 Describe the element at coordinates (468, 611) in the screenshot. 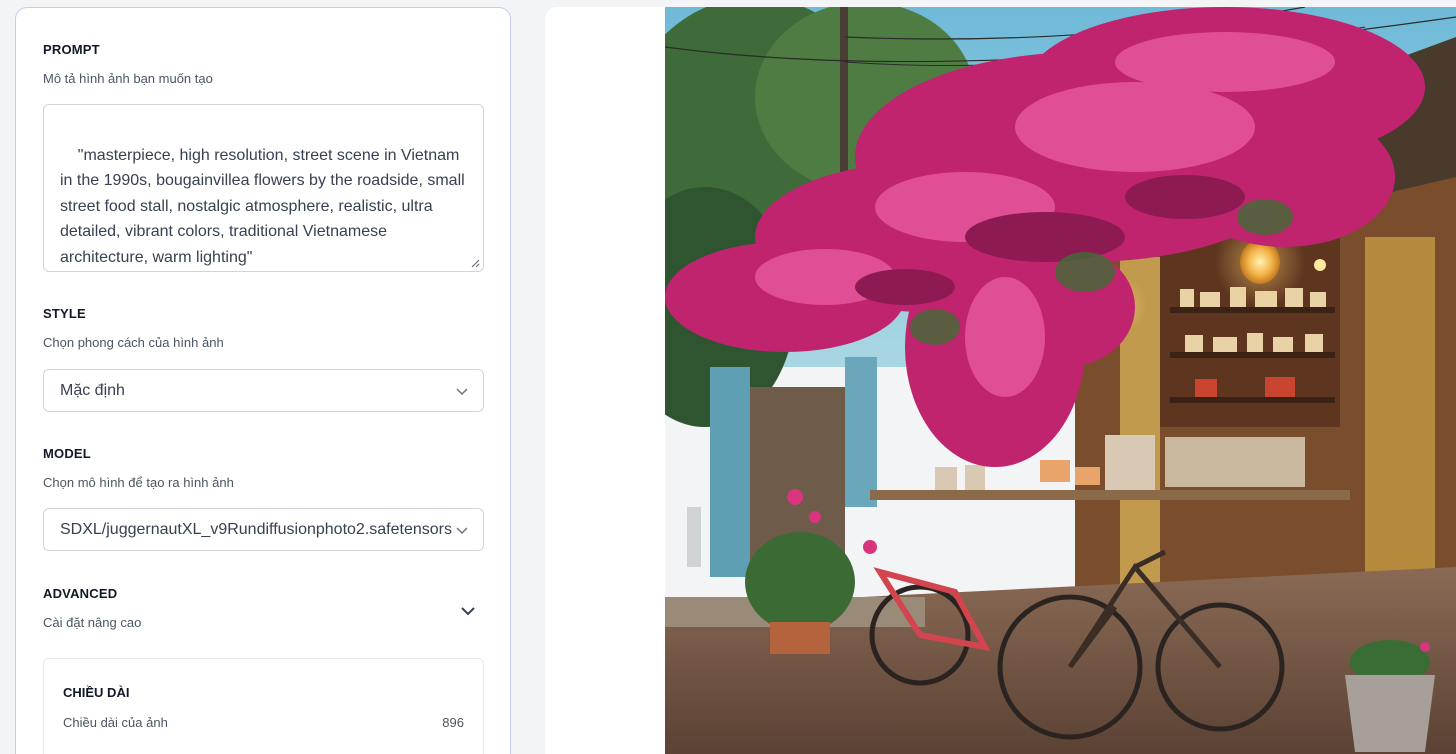

I see `advanced-toggle-chevron-icon` at that location.